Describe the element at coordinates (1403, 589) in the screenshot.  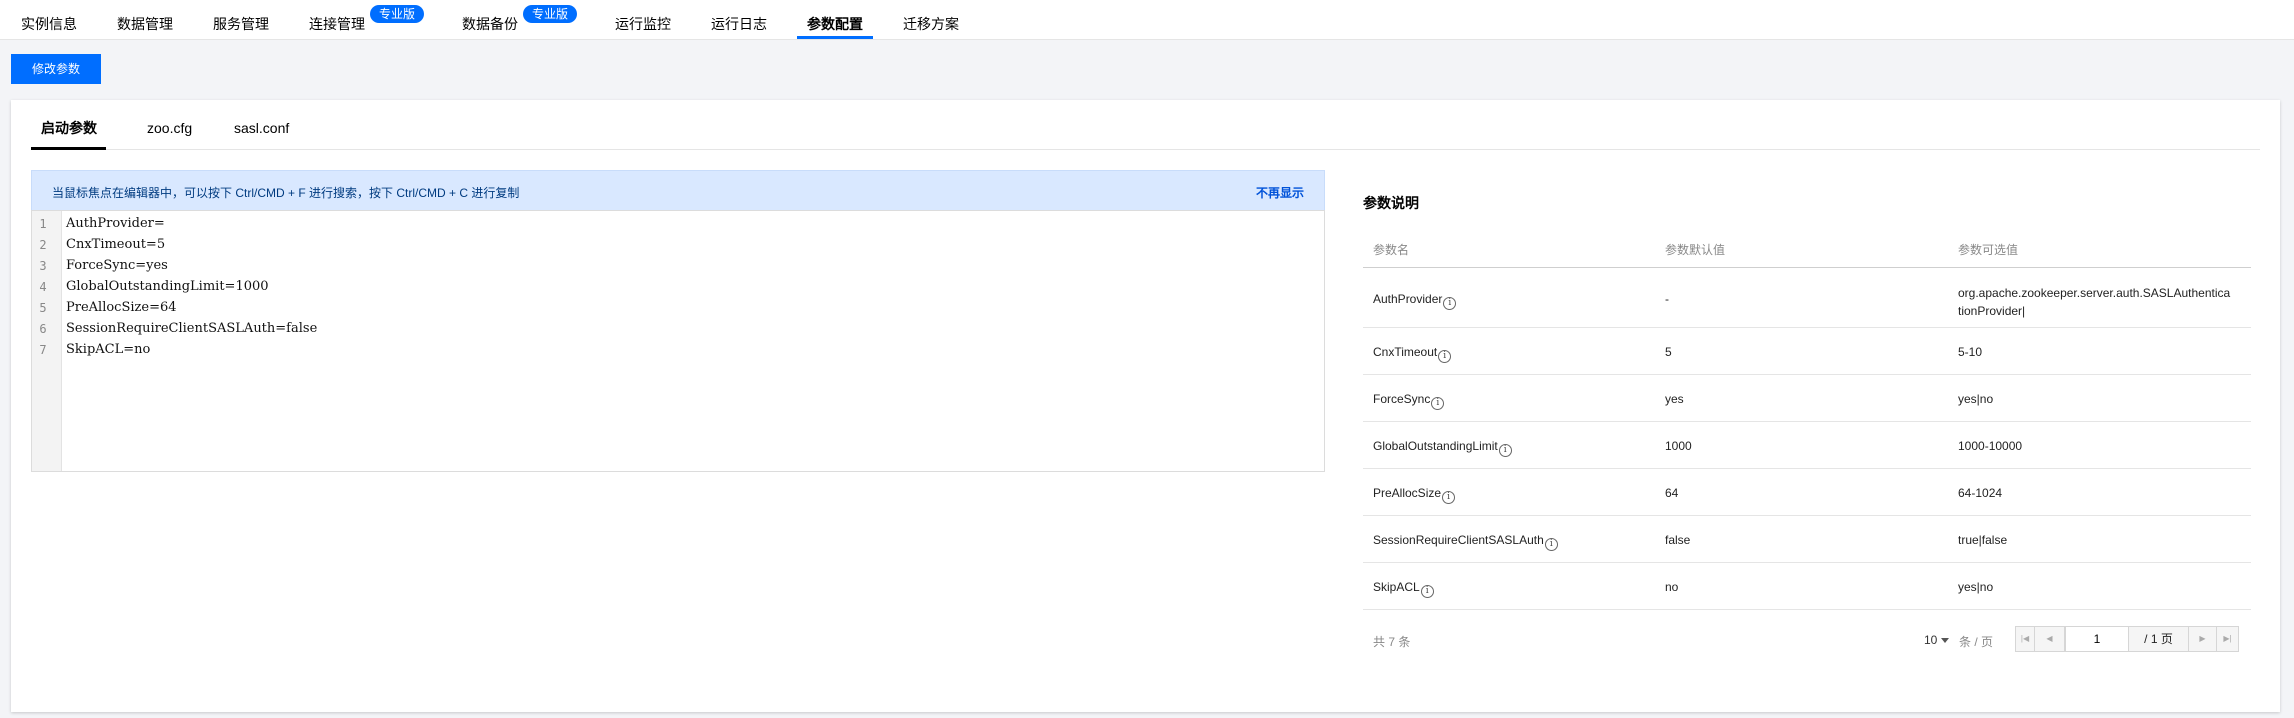
I see `param-name: SkipACL i` at that location.